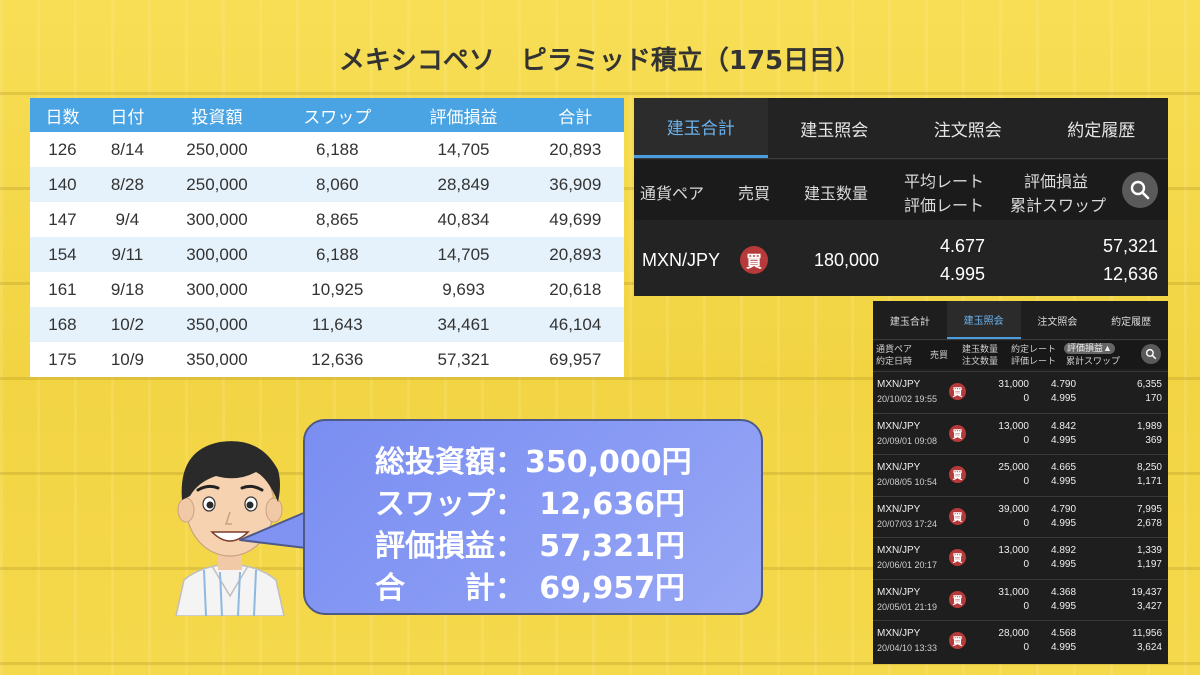 The image size is (1200, 675). I want to click on total-label: 合 計：, so click(450, 588).